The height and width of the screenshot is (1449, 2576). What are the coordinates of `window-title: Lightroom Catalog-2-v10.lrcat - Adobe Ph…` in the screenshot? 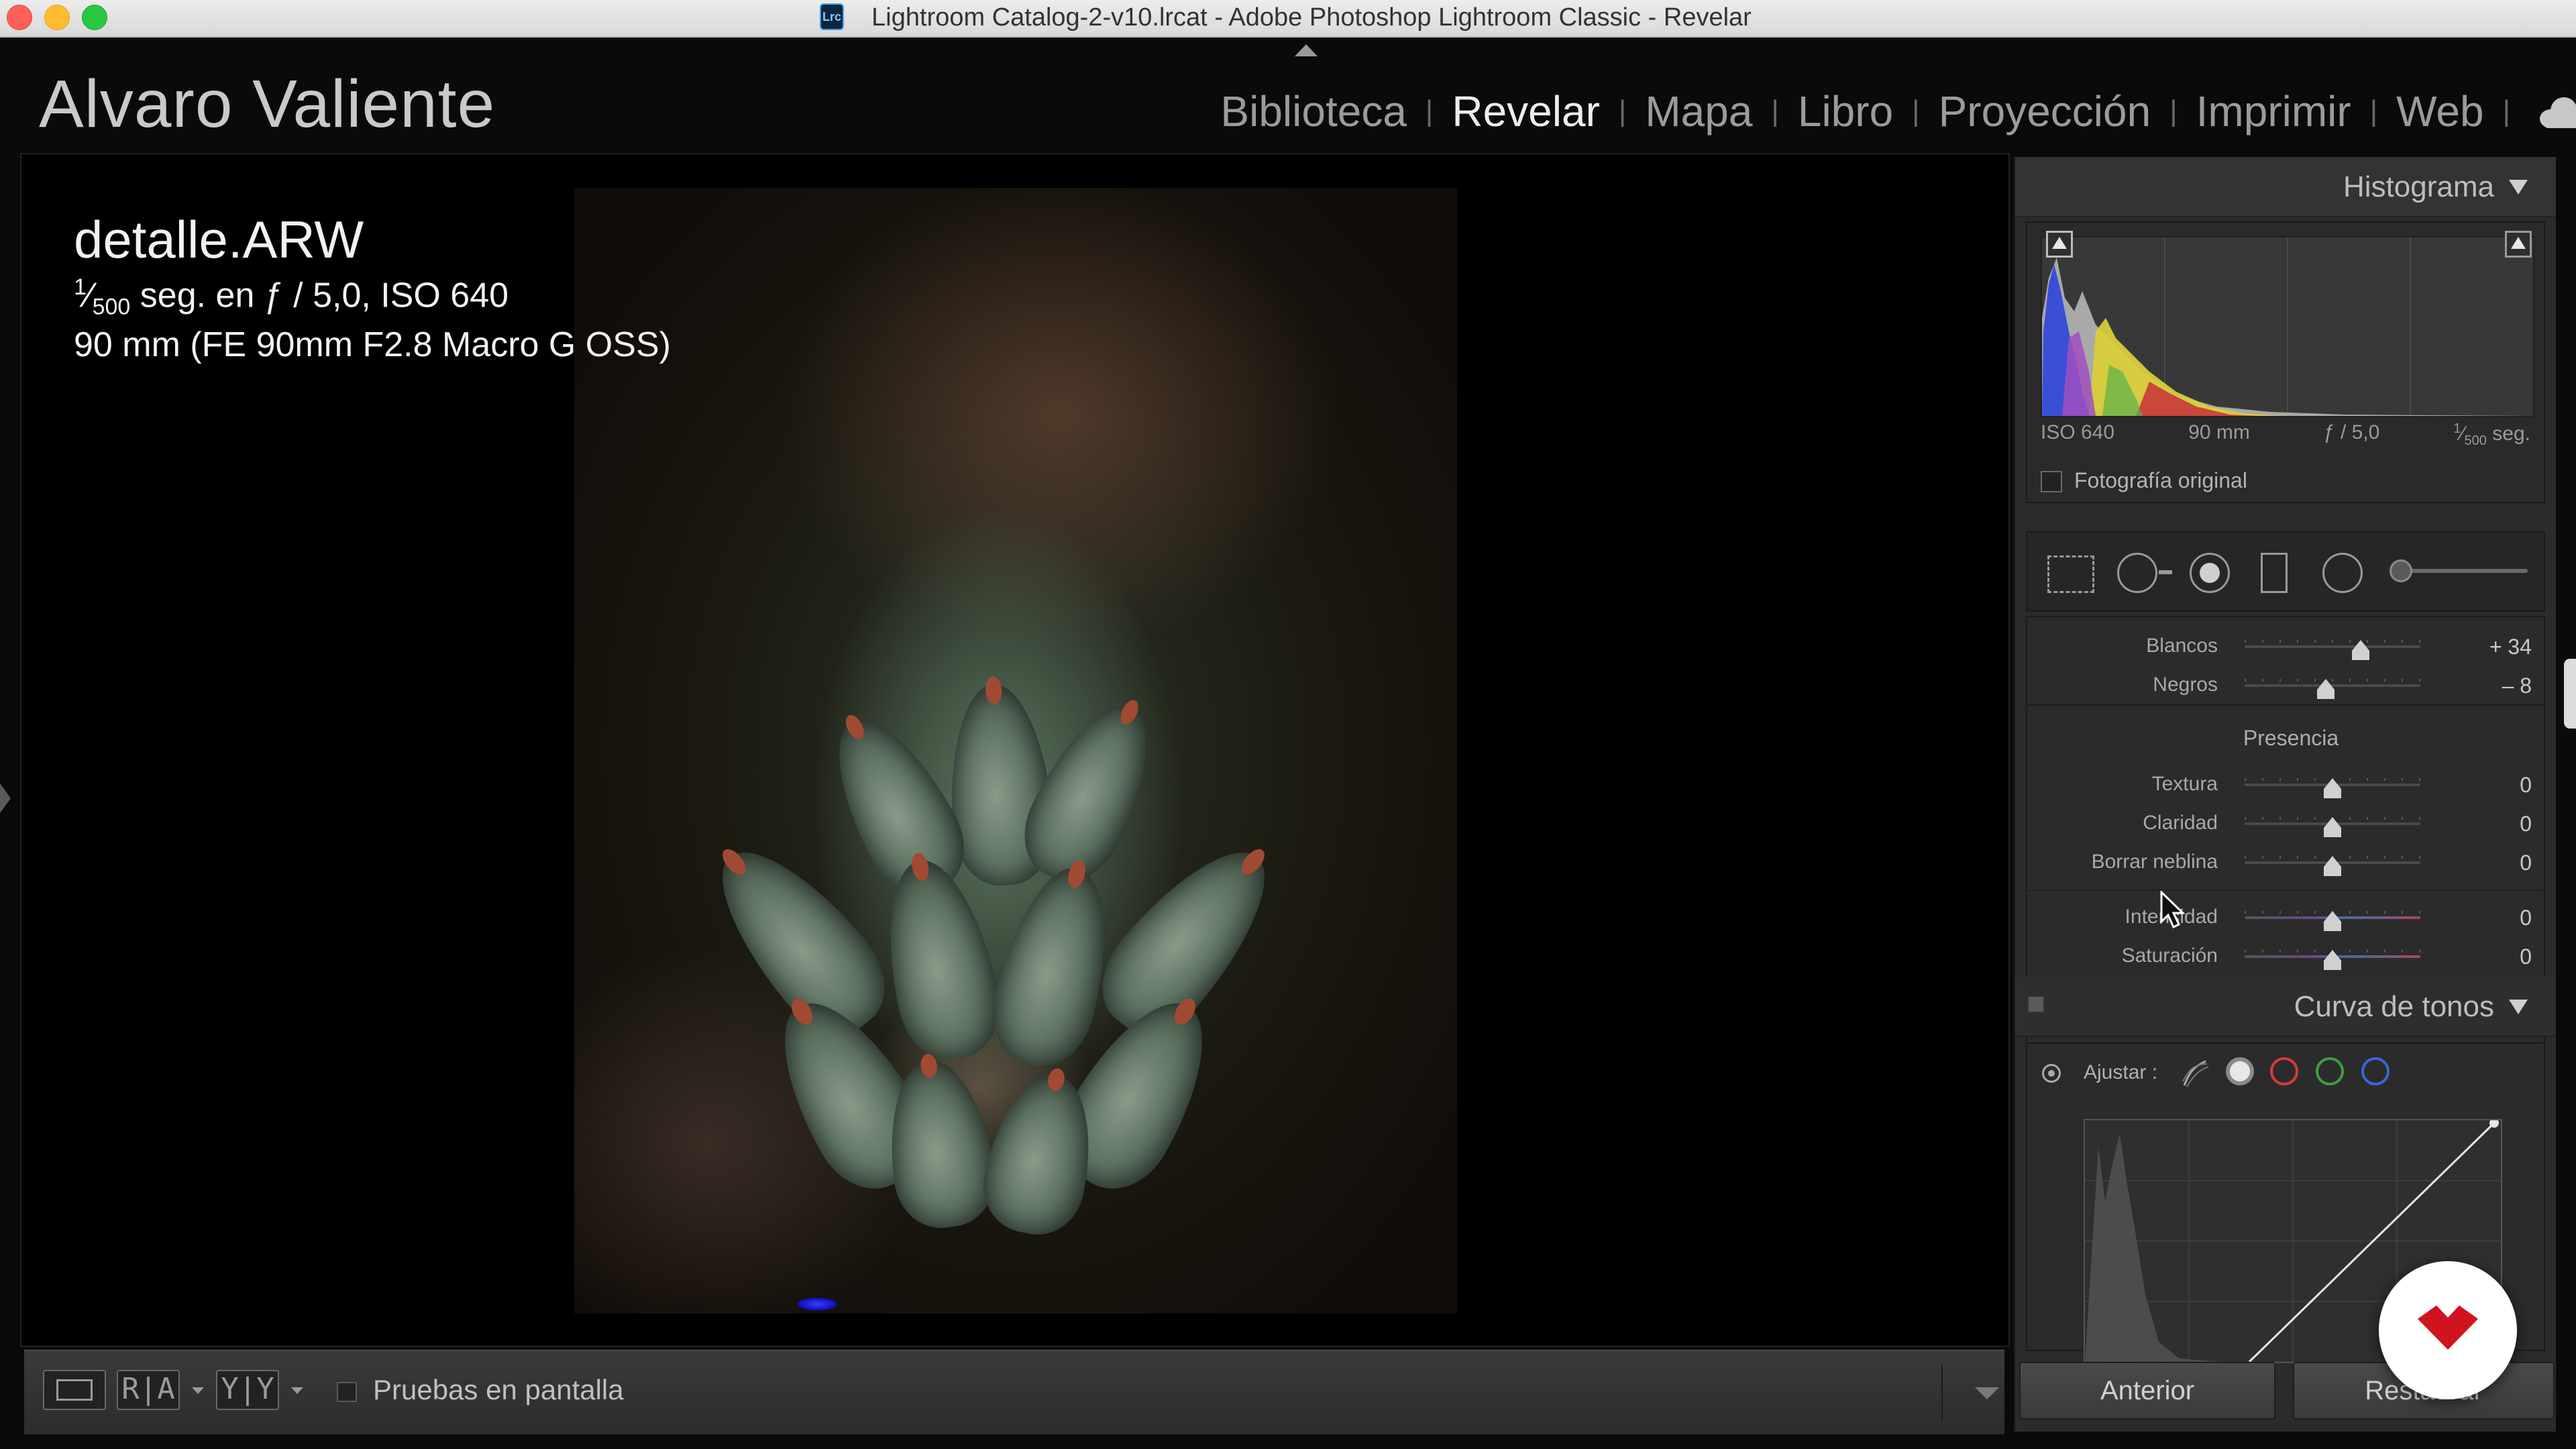 It's located at (1311, 17).